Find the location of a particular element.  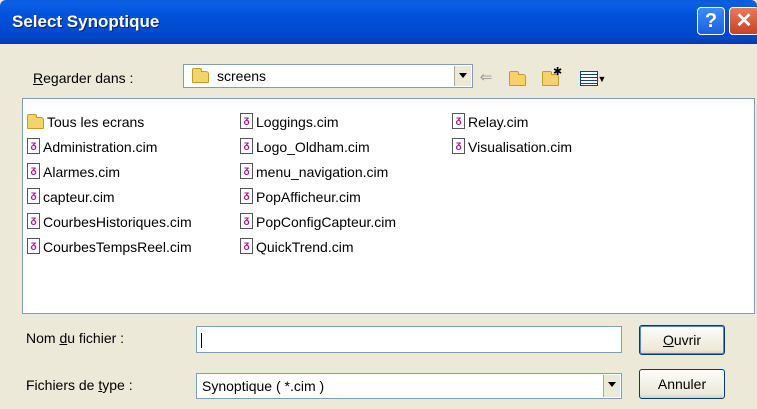

close-button: ✕ is located at coordinates (743, 21).